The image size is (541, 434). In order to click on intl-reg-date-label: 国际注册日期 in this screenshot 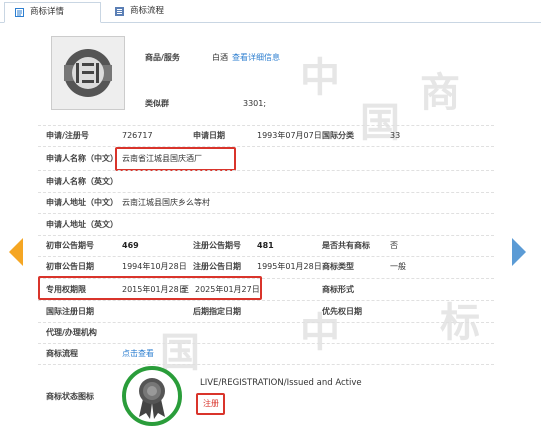, I will do `click(70, 311)`.